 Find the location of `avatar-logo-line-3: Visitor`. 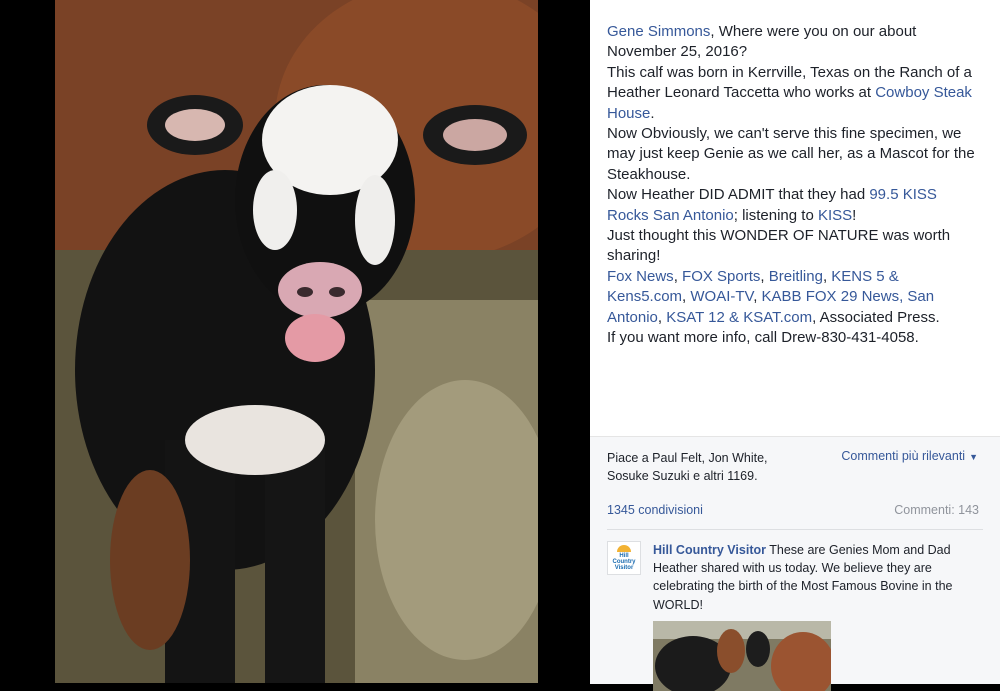

avatar-logo-line-3: Visitor is located at coordinates (624, 568).